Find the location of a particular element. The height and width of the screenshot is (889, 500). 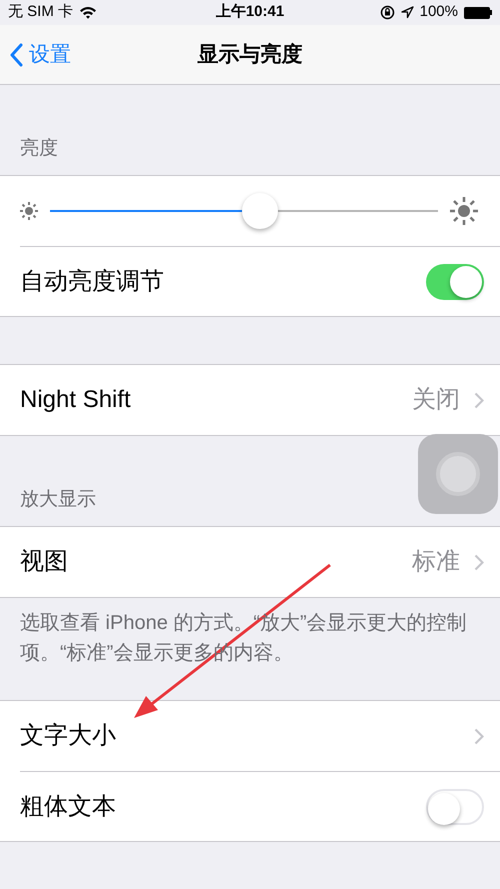

row-value: 标准 is located at coordinates (436, 562).